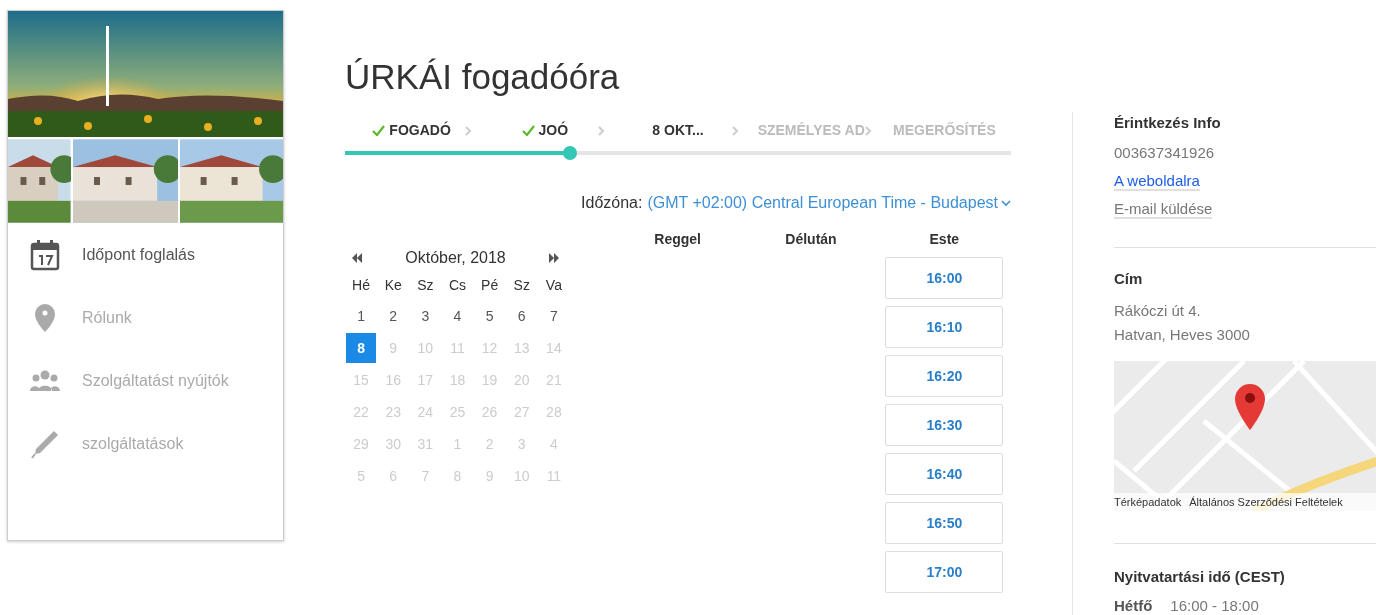 The image size is (1376, 615). Describe the element at coordinates (457, 316) in the screenshot. I see `calendar-day: 4` at that location.